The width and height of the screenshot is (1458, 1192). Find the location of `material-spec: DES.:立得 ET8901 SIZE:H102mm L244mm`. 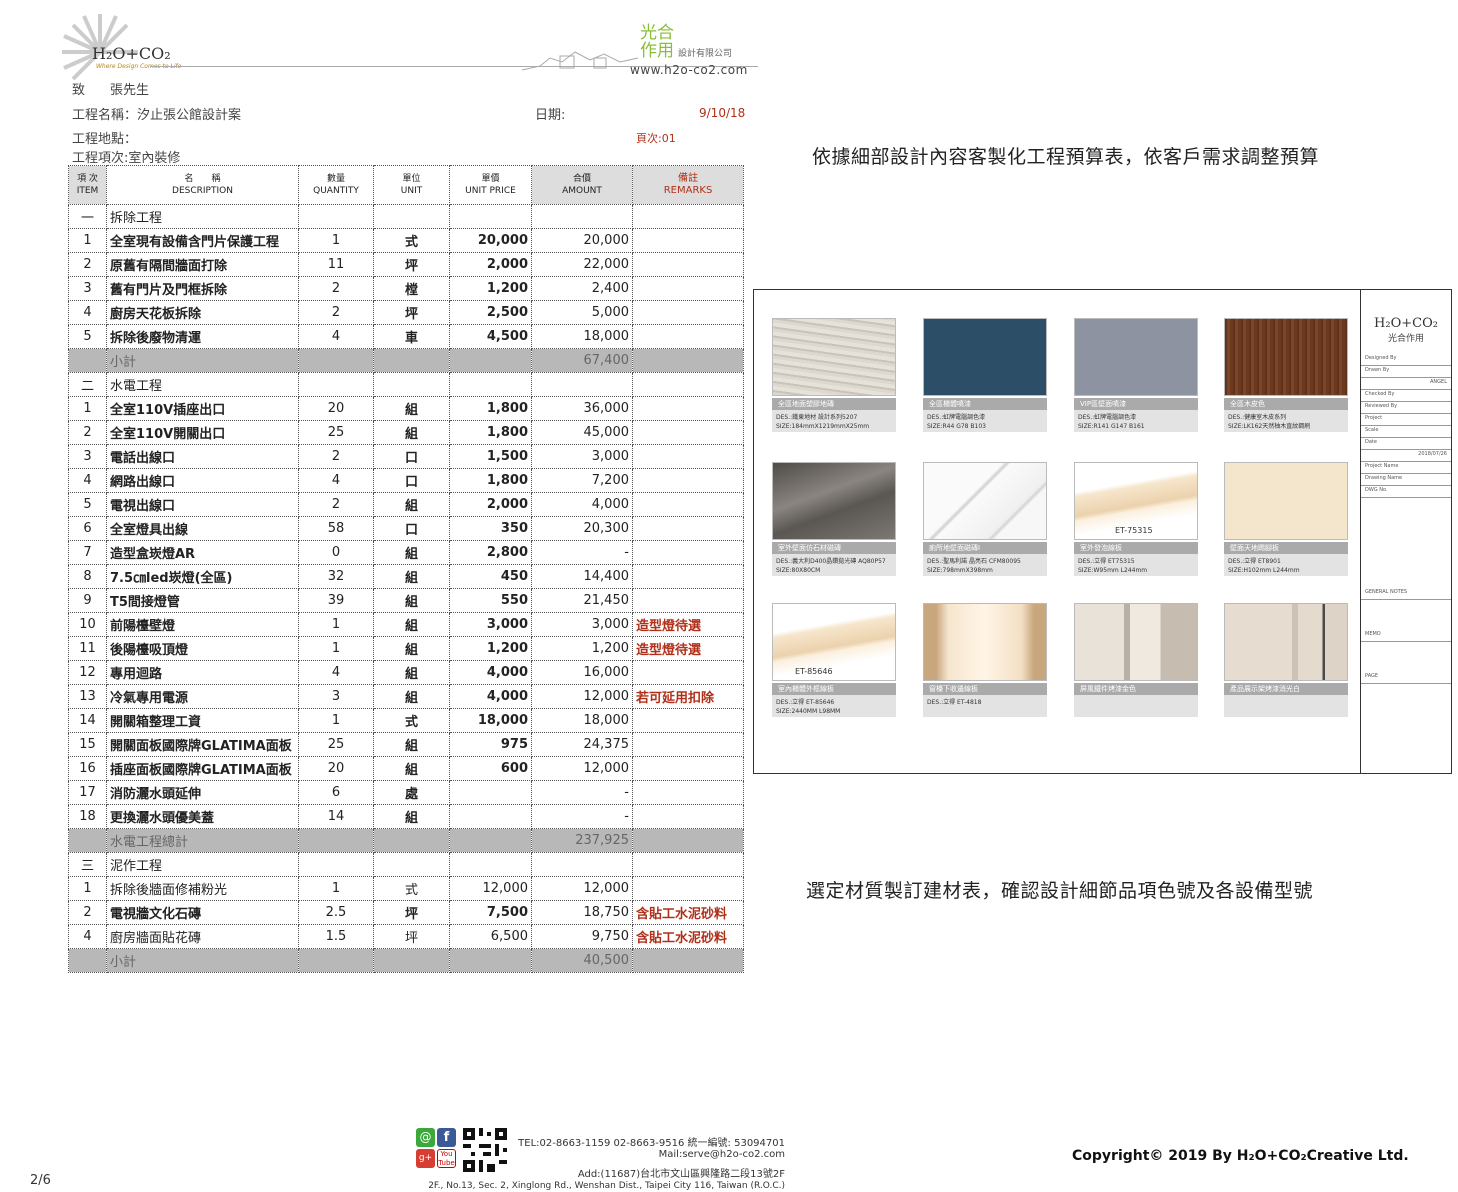

material-spec: DES.:立得 ET8901 SIZE:H102mm L244mm is located at coordinates (1286, 565).